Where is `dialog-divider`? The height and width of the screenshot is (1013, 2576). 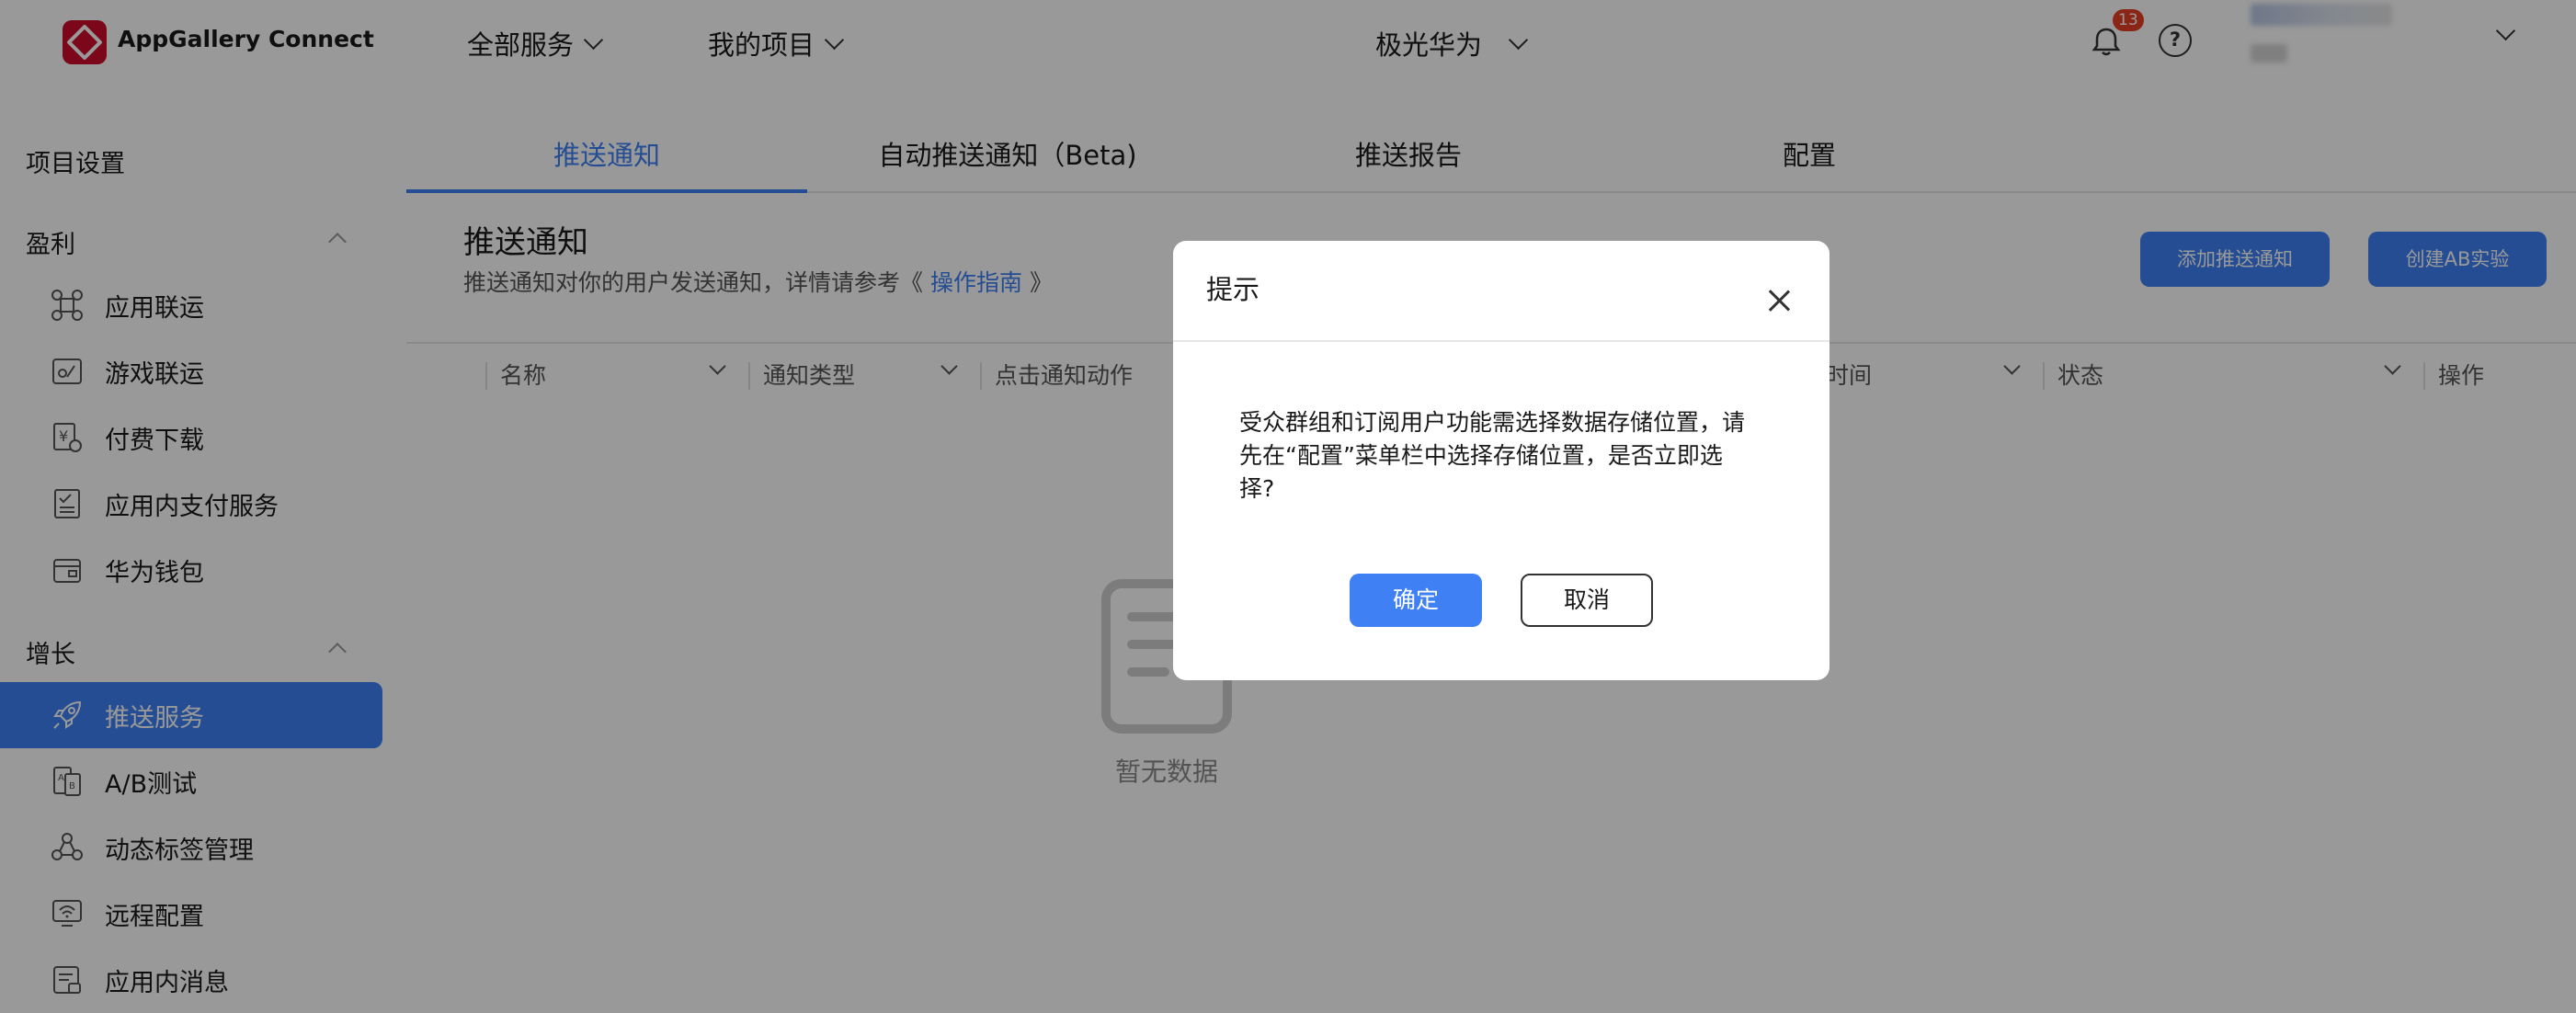 dialog-divider is located at coordinates (1501, 341).